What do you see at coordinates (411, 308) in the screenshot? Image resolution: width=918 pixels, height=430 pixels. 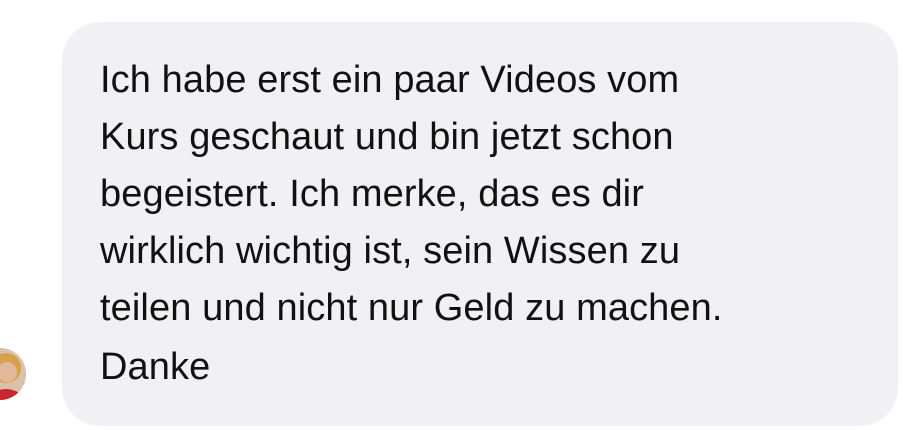 I see `message-text-line: teilen und nicht nur Geld zu machen.` at bounding box center [411, 308].